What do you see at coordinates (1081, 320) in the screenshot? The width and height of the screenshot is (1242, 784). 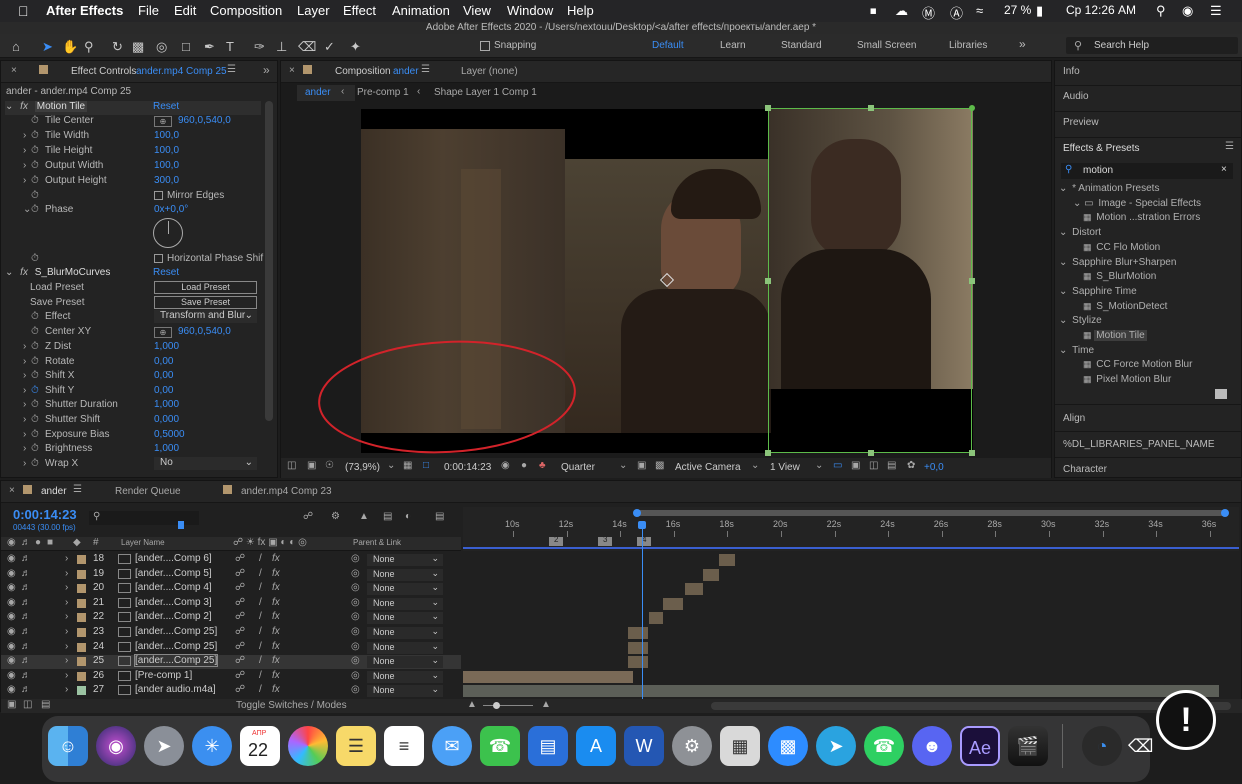 I see `preset-tree-item: ⌄ Stylize` at bounding box center [1081, 320].